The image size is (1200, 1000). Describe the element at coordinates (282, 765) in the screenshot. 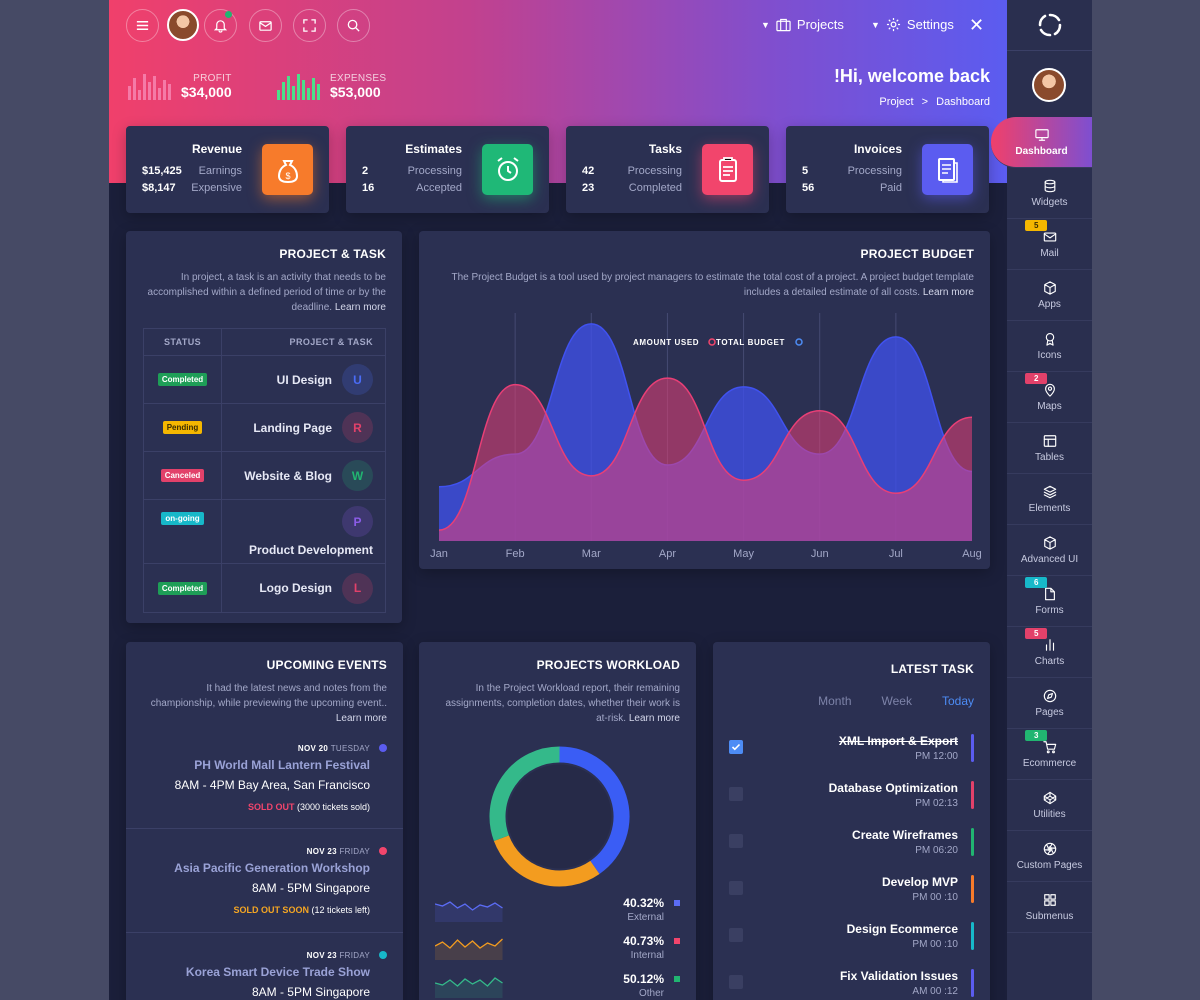

I see `event-name: PH World Mall Lantern Festival` at that location.